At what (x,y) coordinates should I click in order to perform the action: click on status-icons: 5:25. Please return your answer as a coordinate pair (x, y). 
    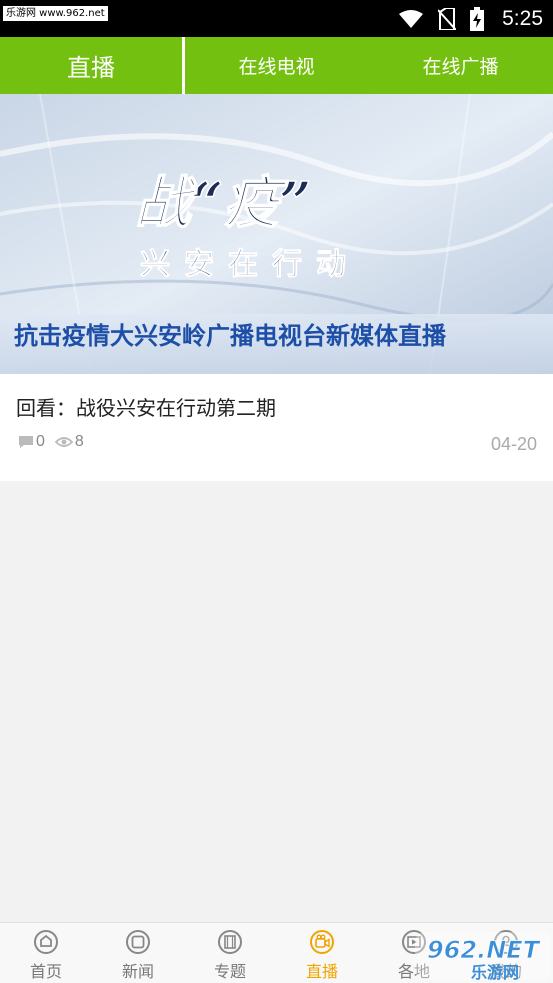
    Looking at the image, I should click on (470, 18).